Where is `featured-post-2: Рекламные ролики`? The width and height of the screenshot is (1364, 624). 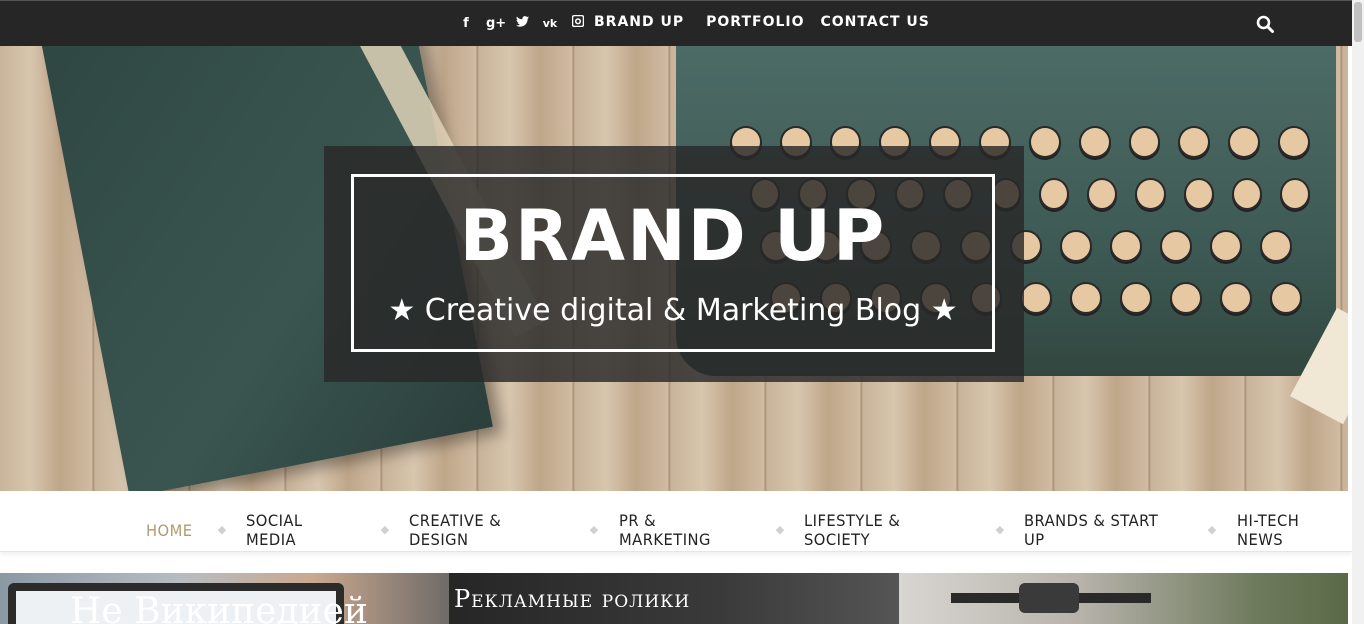 featured-post-2: Рекламные ролики is located at coordinates (674, 598).